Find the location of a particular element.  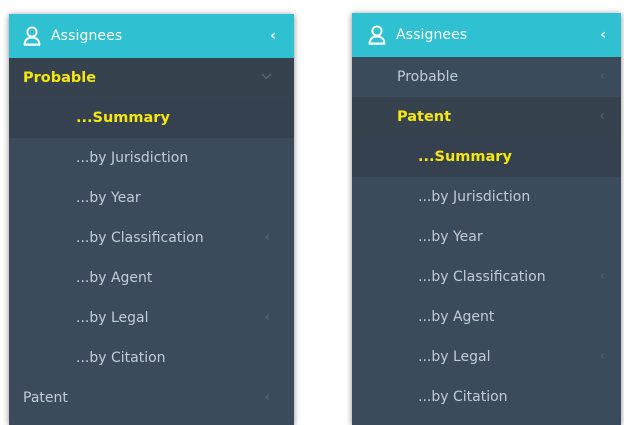

chevron-down-icon is located at coordinates (266, 76).